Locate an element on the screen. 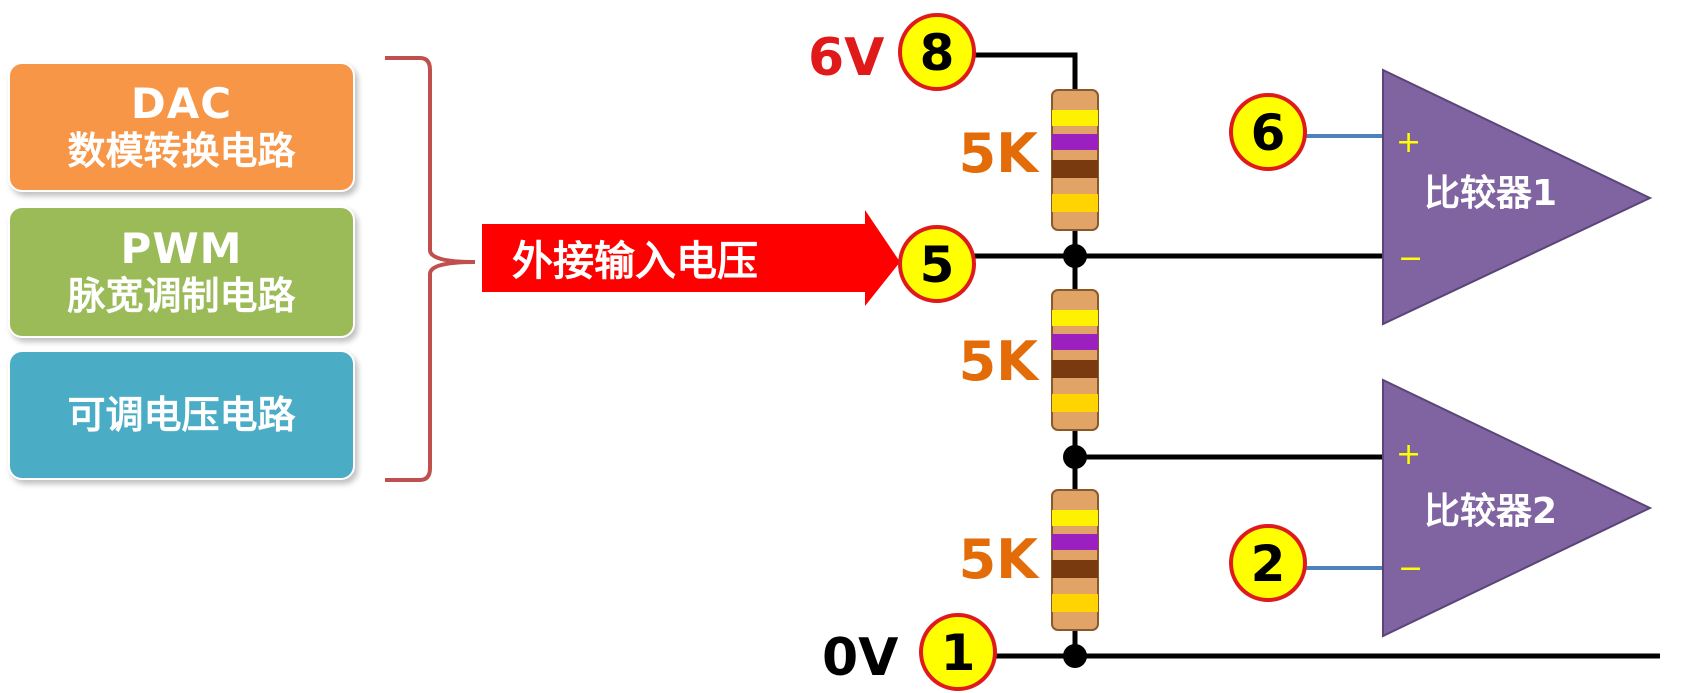 This screenshot has height=693, width=1683. grouping-bracket is located at coordinates (430, 269).